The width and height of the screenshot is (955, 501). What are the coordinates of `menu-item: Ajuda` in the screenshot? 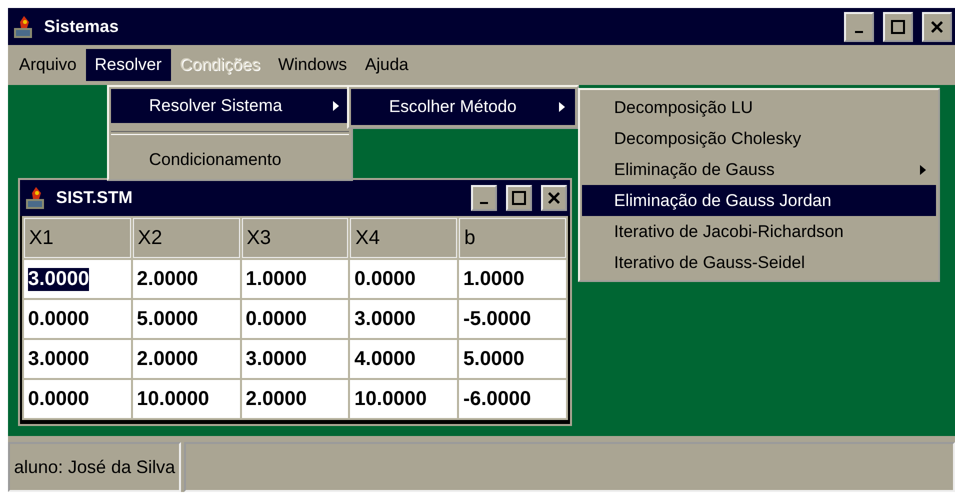 It's located at (387, 65).